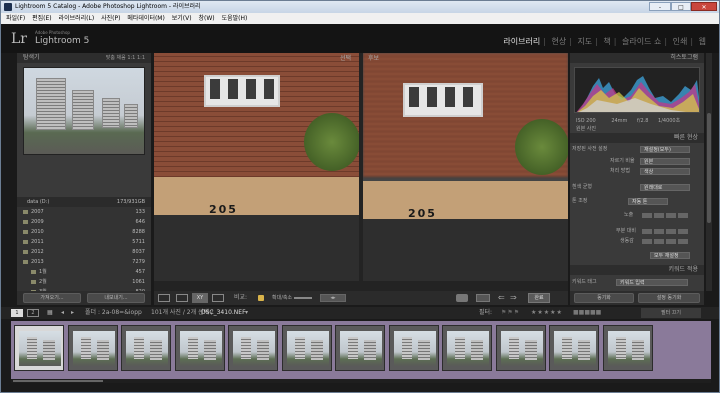 The height and width of the screenshot is (393, 720). Describe the element at coordinates (702, 41) in the screenshot. I see `module-web: 웹` at that location.